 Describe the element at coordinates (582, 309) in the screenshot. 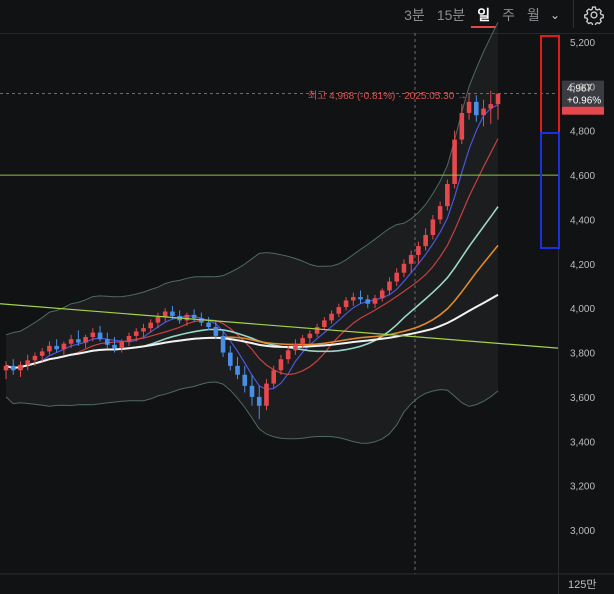

I see `y-tick-label: 4,000` at that location.